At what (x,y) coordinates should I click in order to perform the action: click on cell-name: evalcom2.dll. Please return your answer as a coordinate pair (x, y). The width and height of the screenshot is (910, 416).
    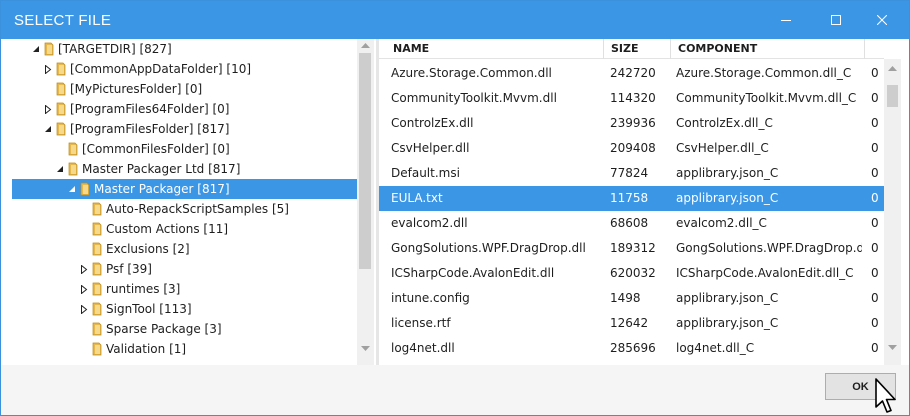
    Looking at the image, I should click on (429, 223).